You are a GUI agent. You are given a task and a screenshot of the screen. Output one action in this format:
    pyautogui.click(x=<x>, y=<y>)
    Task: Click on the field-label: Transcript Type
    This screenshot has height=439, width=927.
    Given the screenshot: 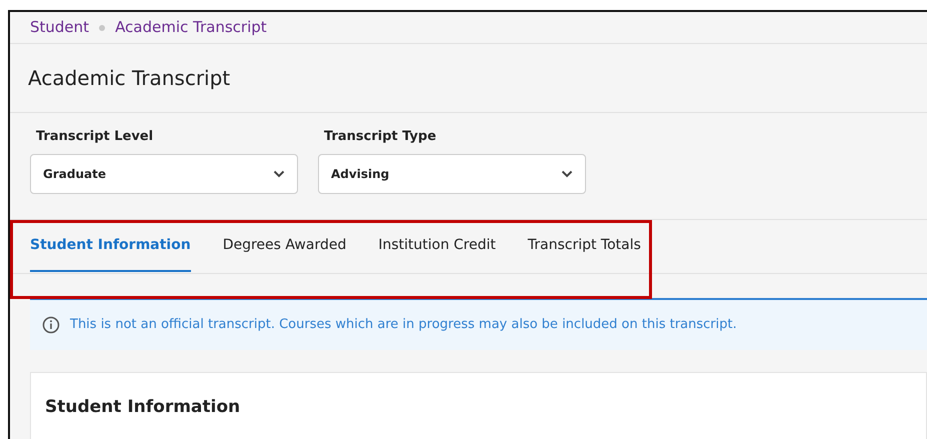 What is the action you would take?
    pyautogui.click(x=381, y=137)
    